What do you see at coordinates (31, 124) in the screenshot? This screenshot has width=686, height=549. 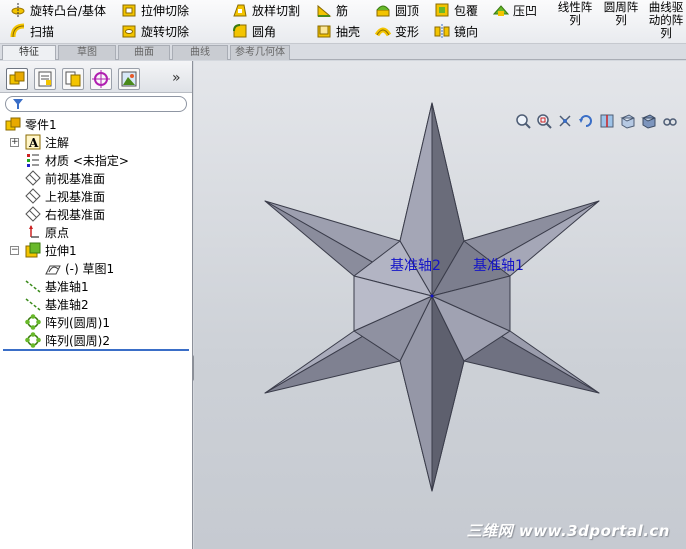 I see `tree-root-part: 零件1` at bounding box center [31, 124].